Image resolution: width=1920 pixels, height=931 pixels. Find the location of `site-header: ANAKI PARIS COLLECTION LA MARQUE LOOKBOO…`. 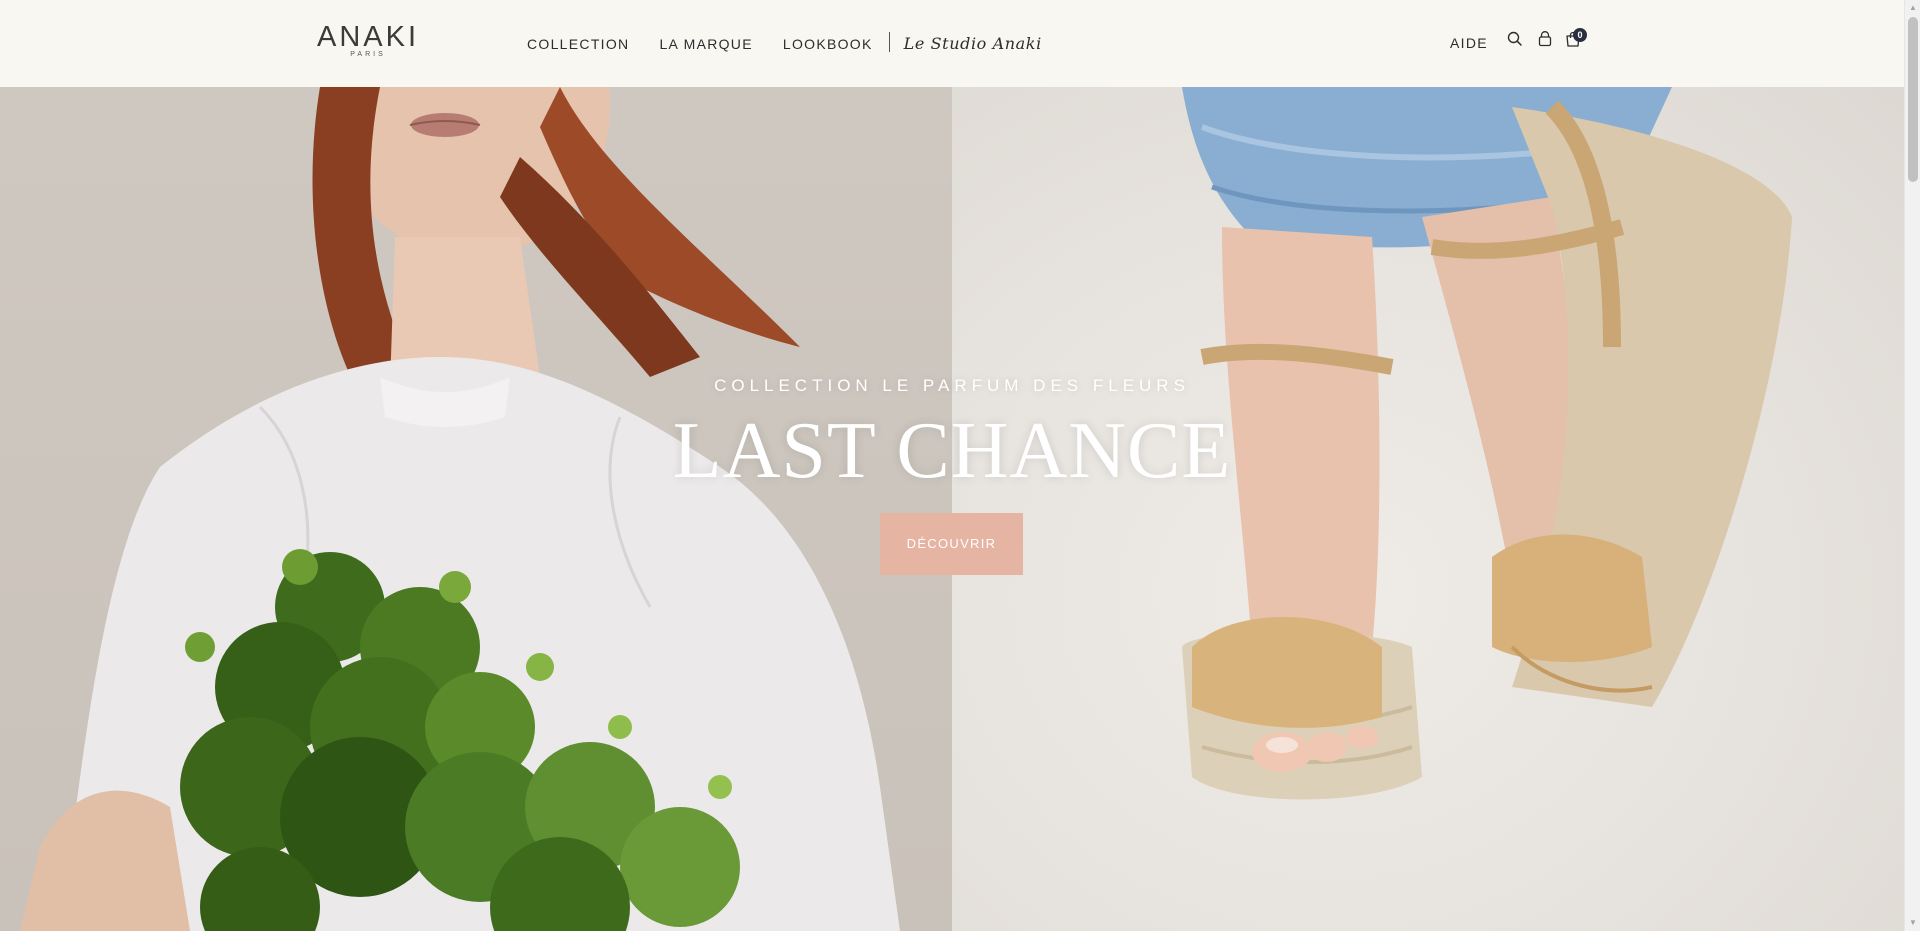

site-header: ANAKI PARIS COLLECTION LA MARQUE LOOKBOO… is located at coordinates (952, 43).